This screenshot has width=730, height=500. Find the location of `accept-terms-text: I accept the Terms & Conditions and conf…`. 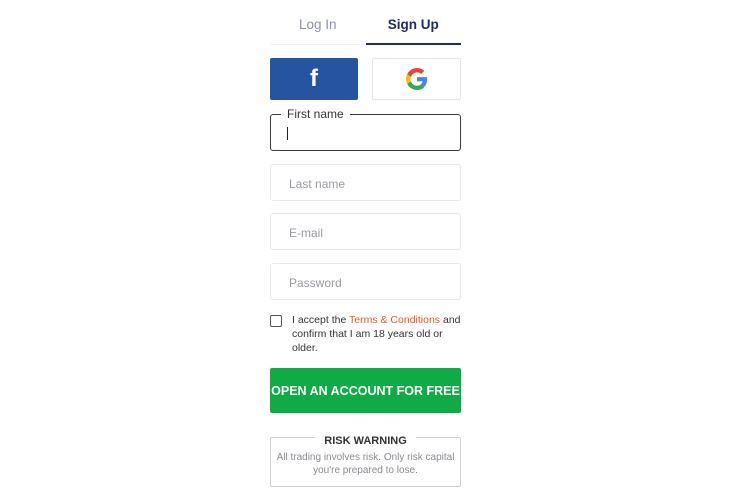

accept-terms-text: I accept the Terms & Conditions and conf… is located at coordinates (377, 334).